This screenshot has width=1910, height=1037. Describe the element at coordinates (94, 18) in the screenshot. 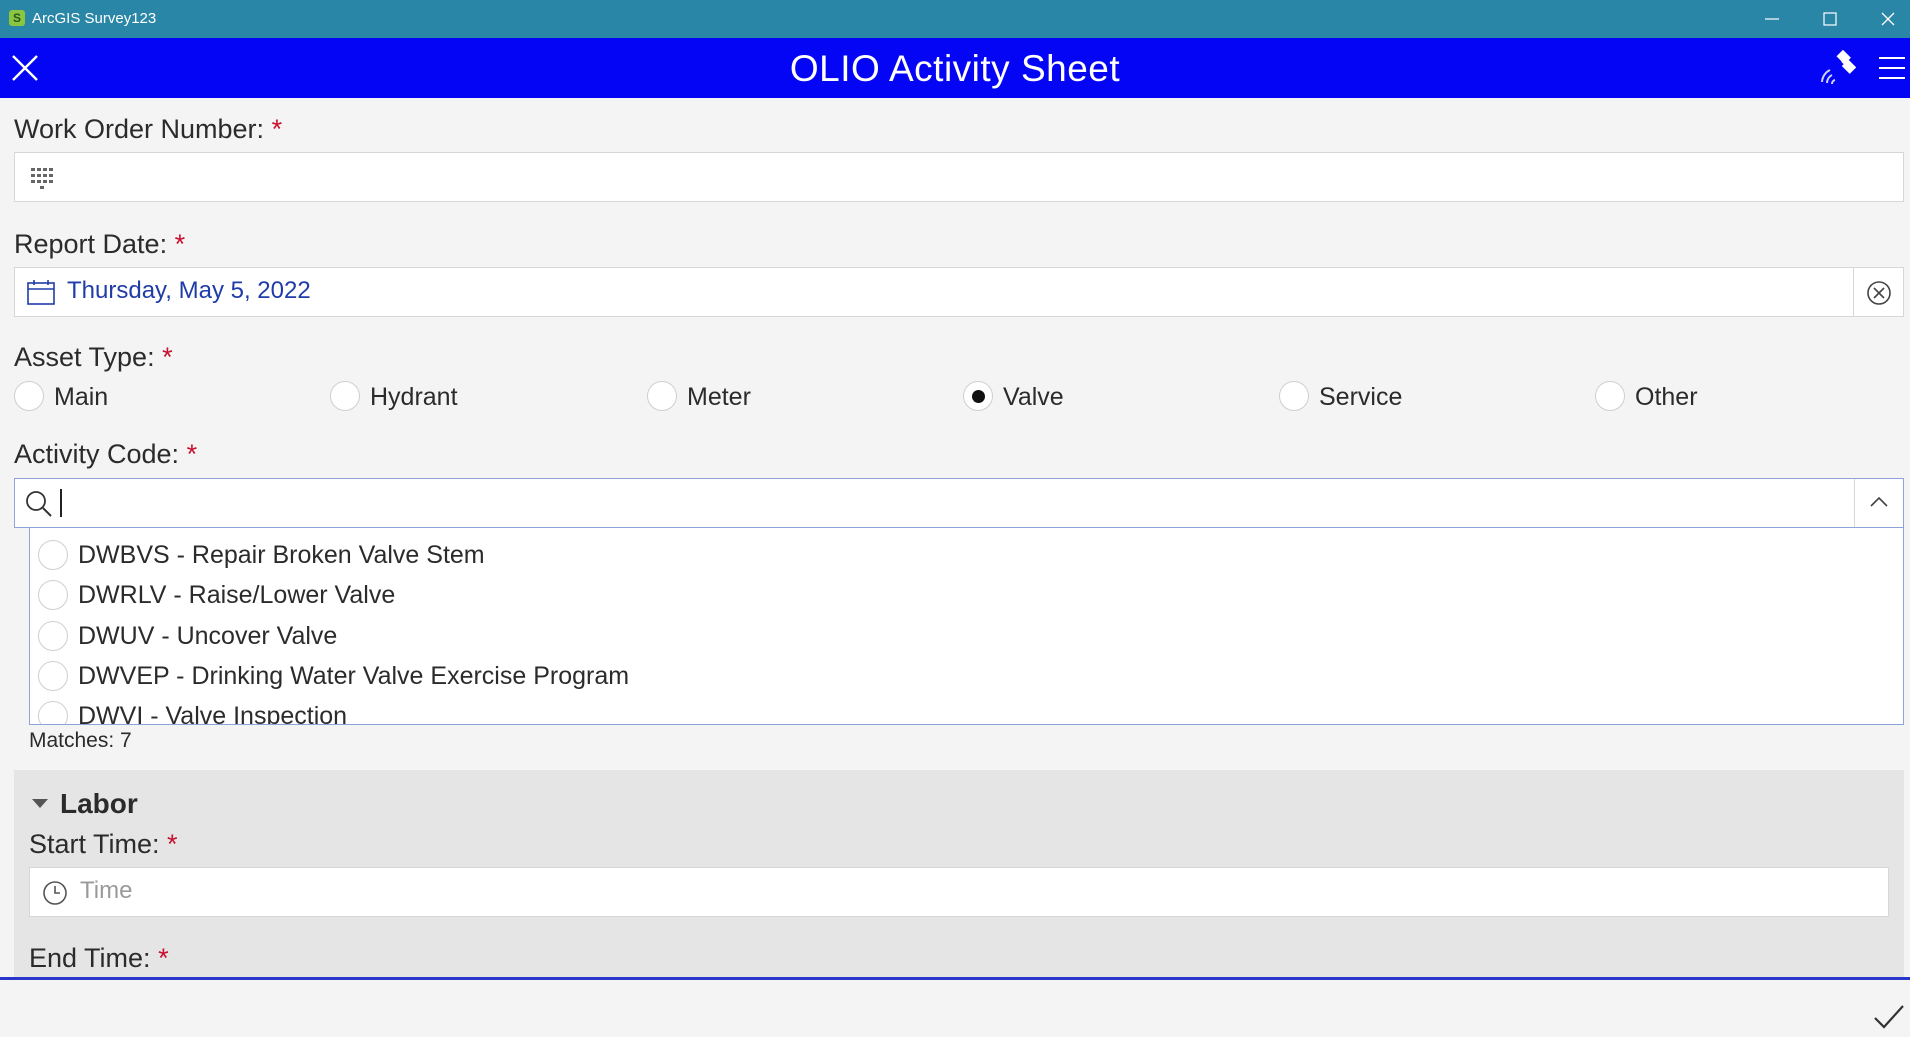

I see `window-title: ArcGIS Survey123` at that location.